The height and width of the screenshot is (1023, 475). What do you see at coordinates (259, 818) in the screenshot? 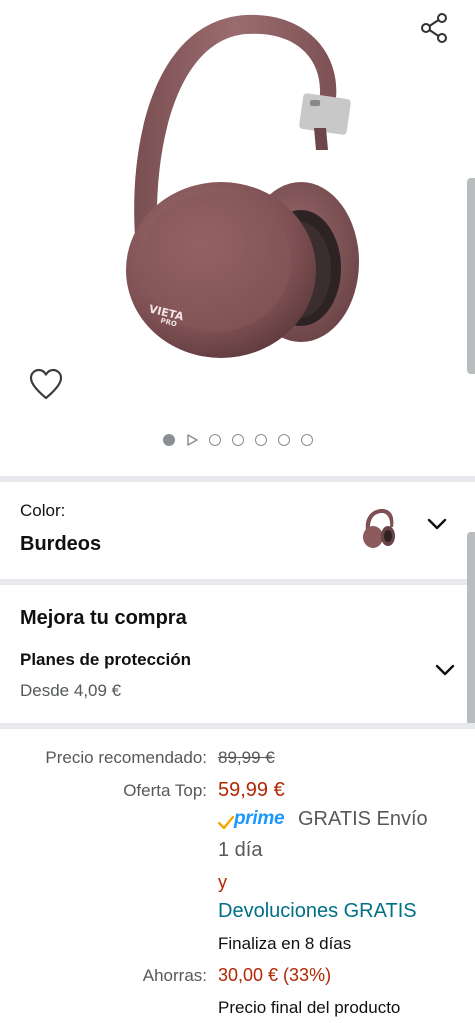
I see `prime-label: prime` at bounding box center [259, 818].